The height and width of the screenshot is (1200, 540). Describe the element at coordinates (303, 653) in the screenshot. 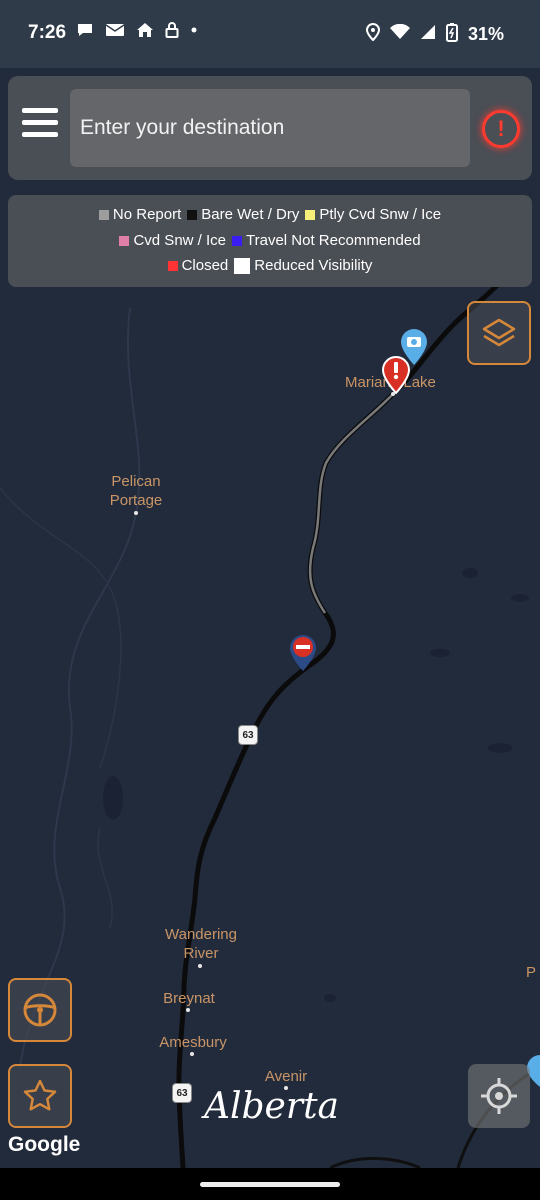

I see `no-entry-icon` at that location.